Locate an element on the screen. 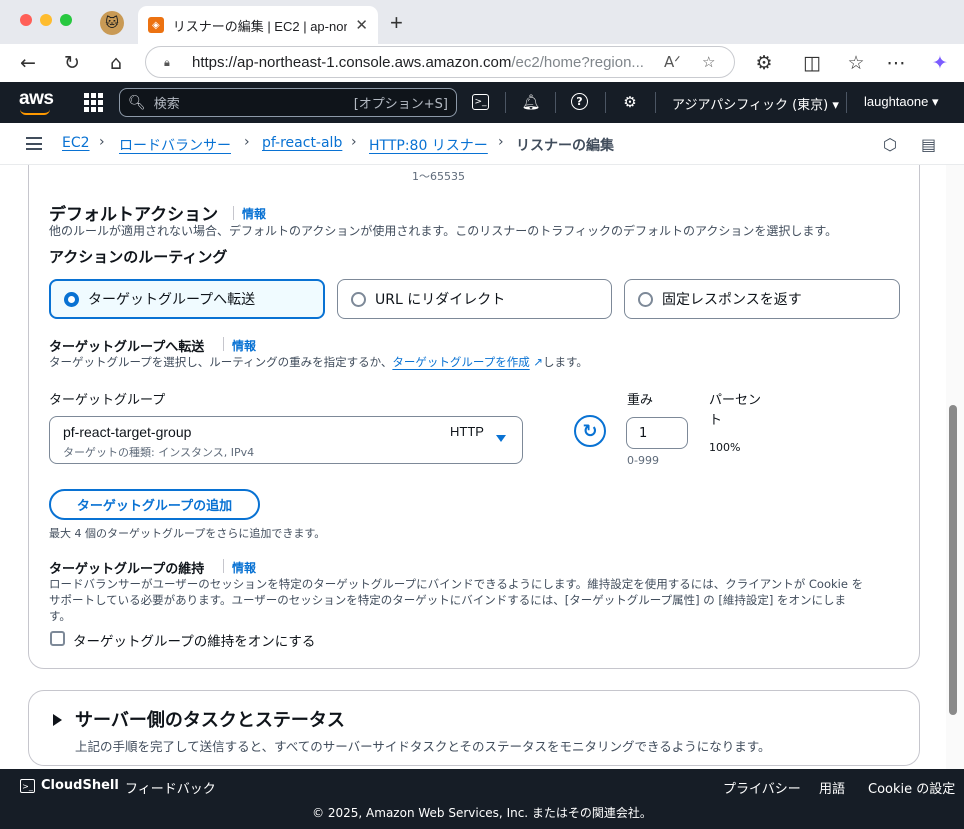 The width and height of the screenshot is (964, 829). new-tab-icon: + is located at coordinates (396, 23).